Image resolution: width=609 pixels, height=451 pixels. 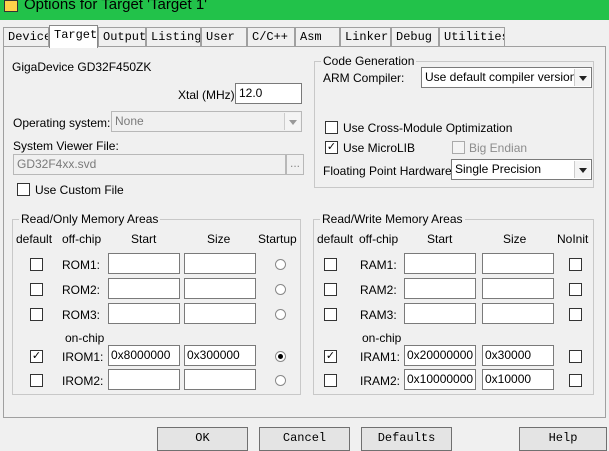 I want to click on fpu-select: Single Precision, so click(x=521, y=169).